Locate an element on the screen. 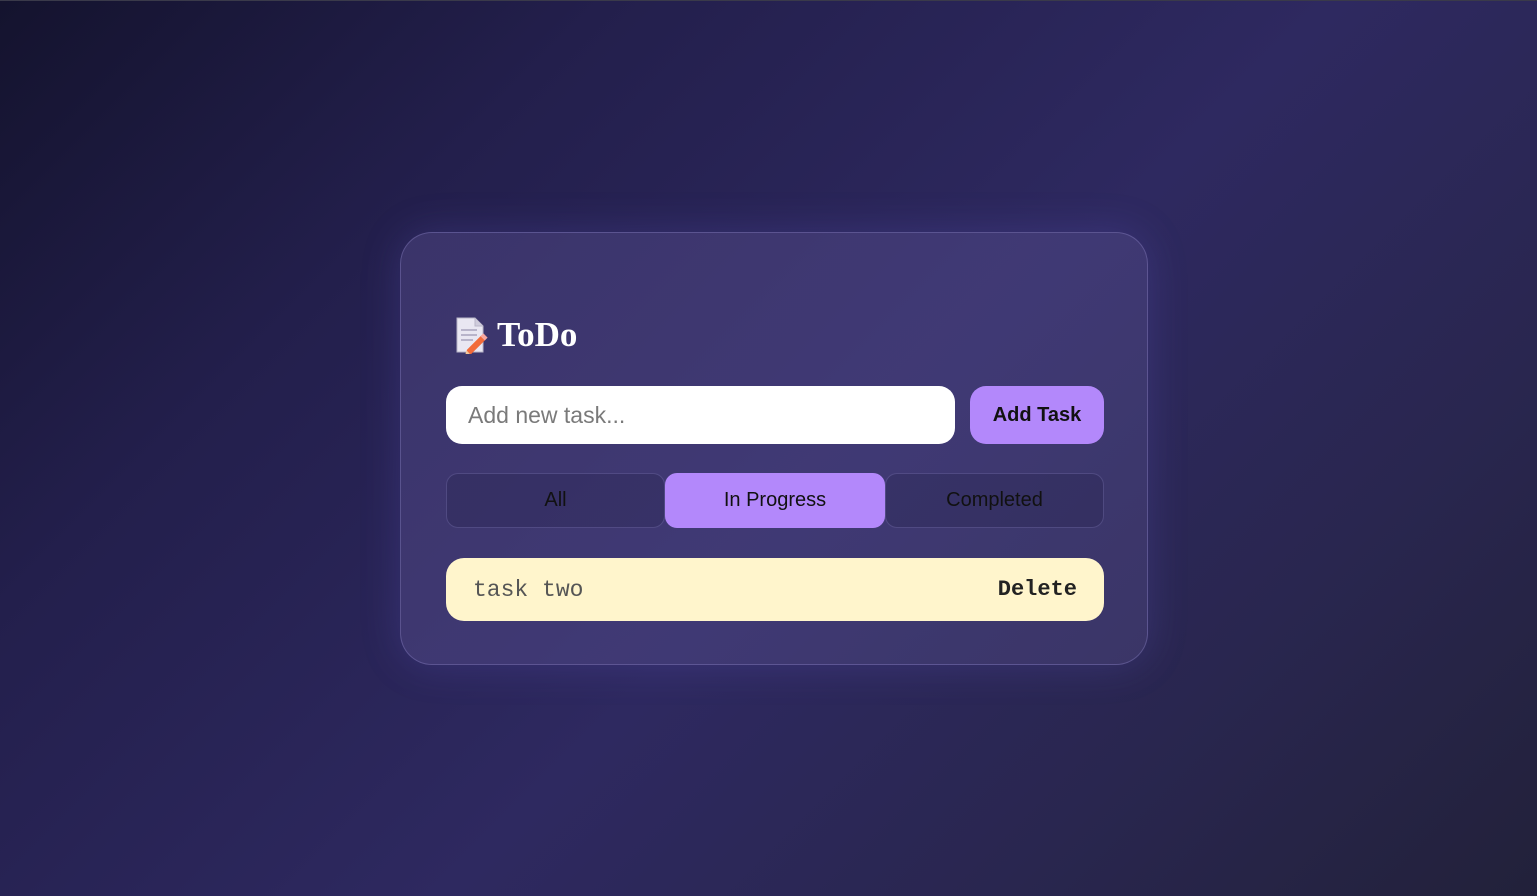 The image size is (1537, 896). window-top-border is located at coordinates (768, 0).